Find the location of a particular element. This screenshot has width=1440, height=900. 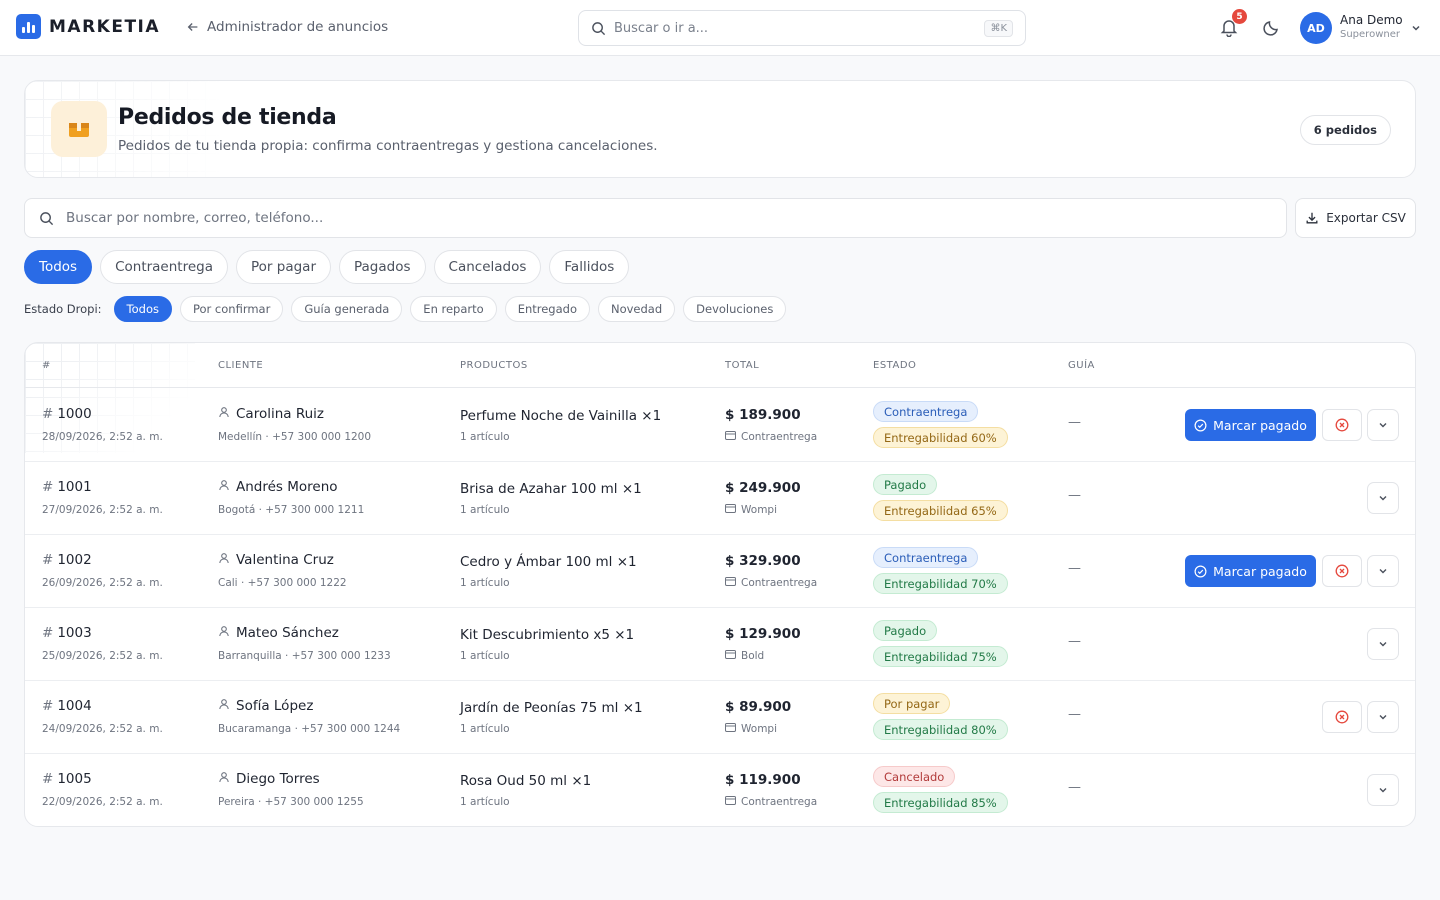

status-badge: Cancelado is located at coordinates (914, 776).